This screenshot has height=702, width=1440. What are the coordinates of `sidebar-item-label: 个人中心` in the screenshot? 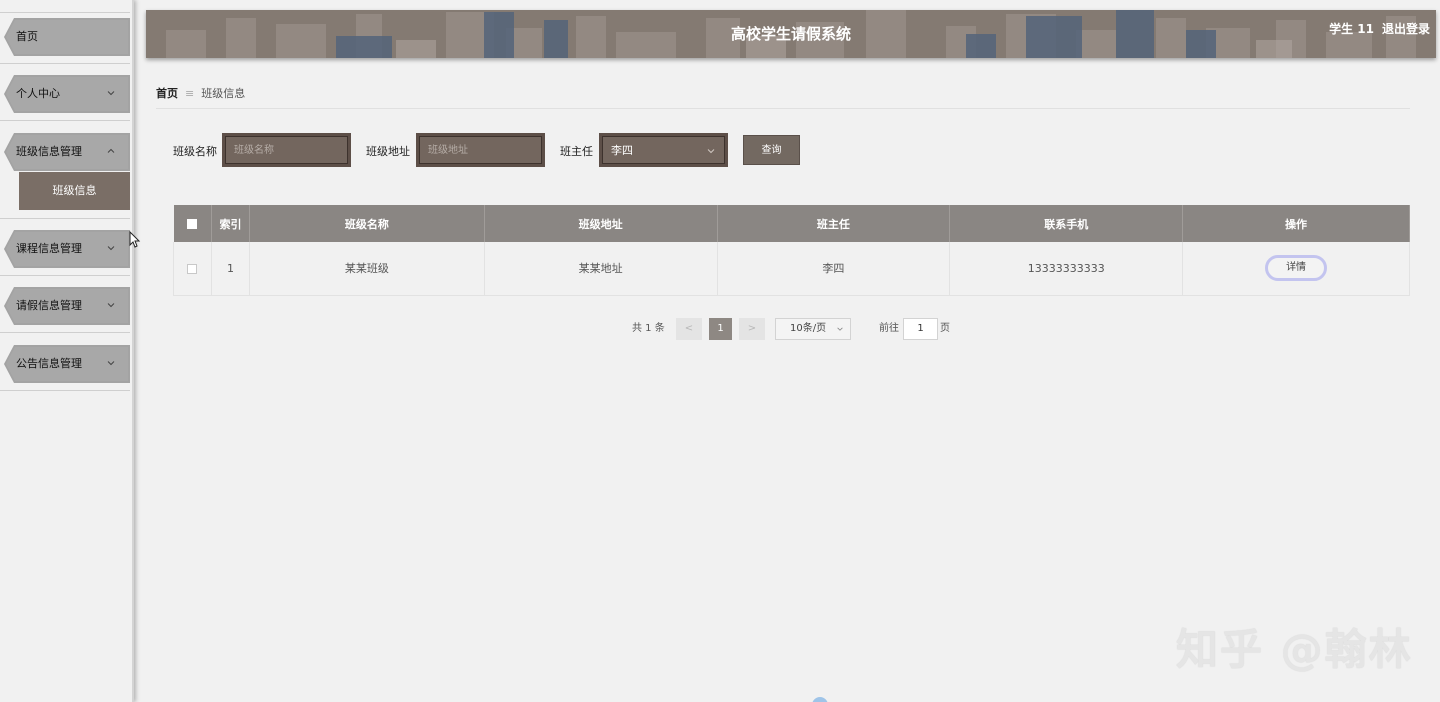 It's located at (38, 93).